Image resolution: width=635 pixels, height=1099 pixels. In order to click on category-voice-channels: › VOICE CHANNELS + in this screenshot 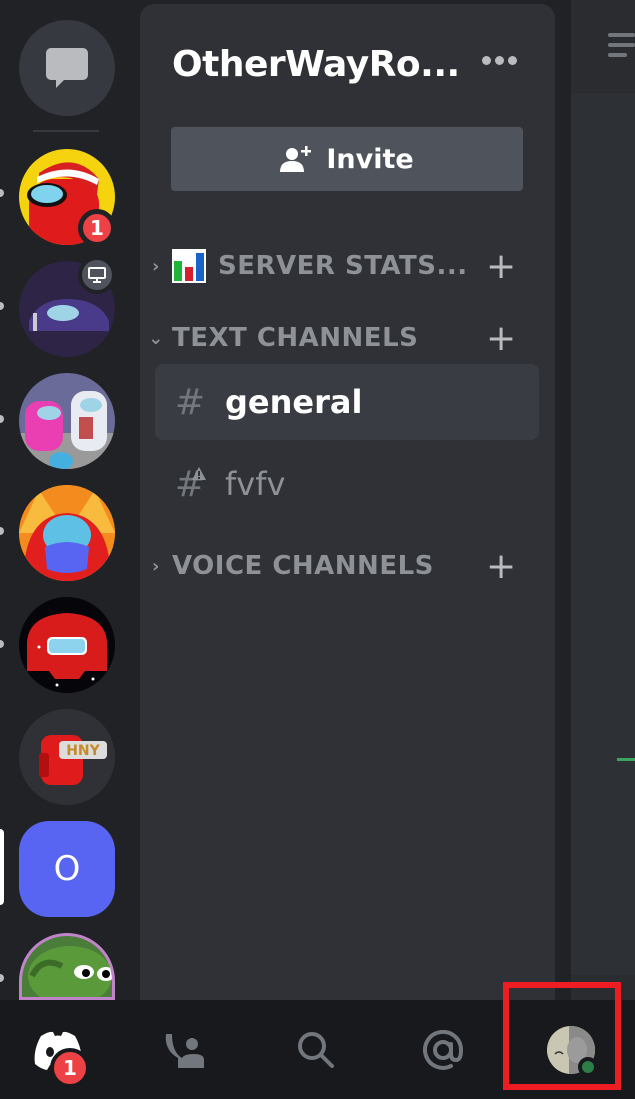, I will do `click(347, 566)`.